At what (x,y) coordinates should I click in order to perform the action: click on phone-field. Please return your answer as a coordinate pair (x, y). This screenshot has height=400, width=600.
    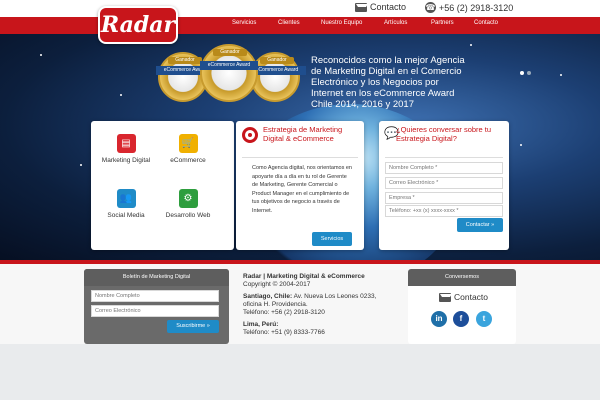
    Looking at the image, I should click on (444, 211).